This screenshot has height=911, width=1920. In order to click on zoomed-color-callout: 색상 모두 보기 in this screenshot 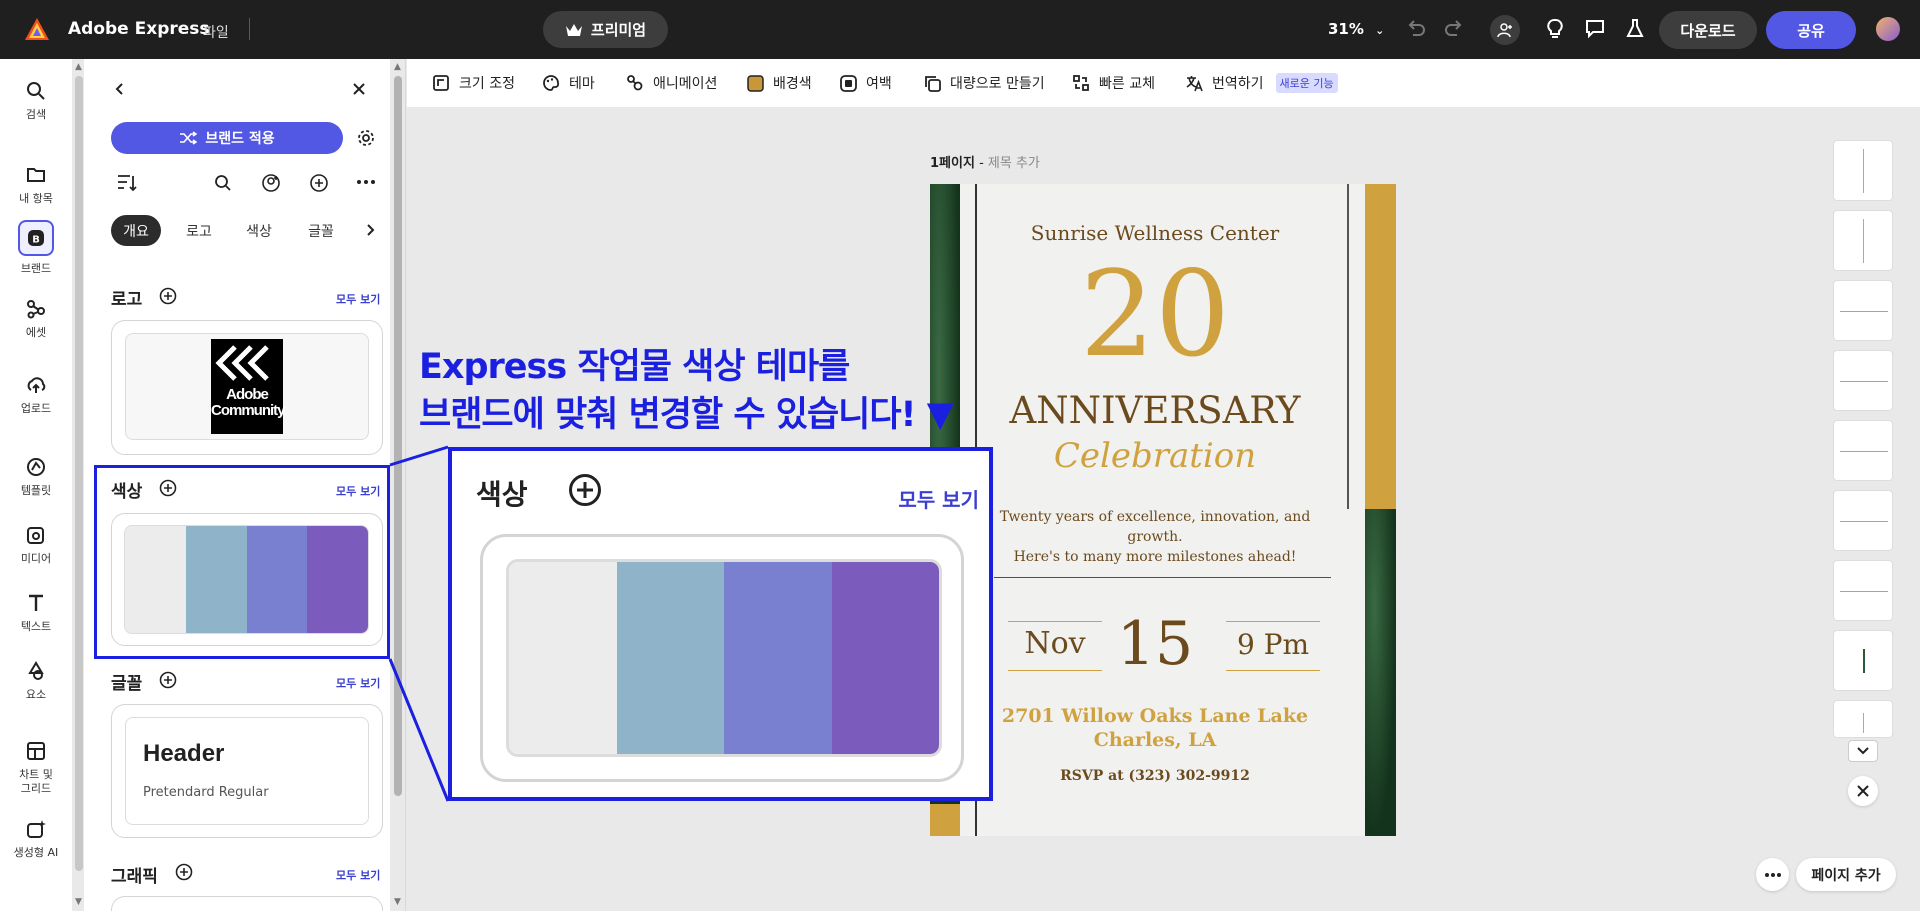, I will do `click(720, 624)`.